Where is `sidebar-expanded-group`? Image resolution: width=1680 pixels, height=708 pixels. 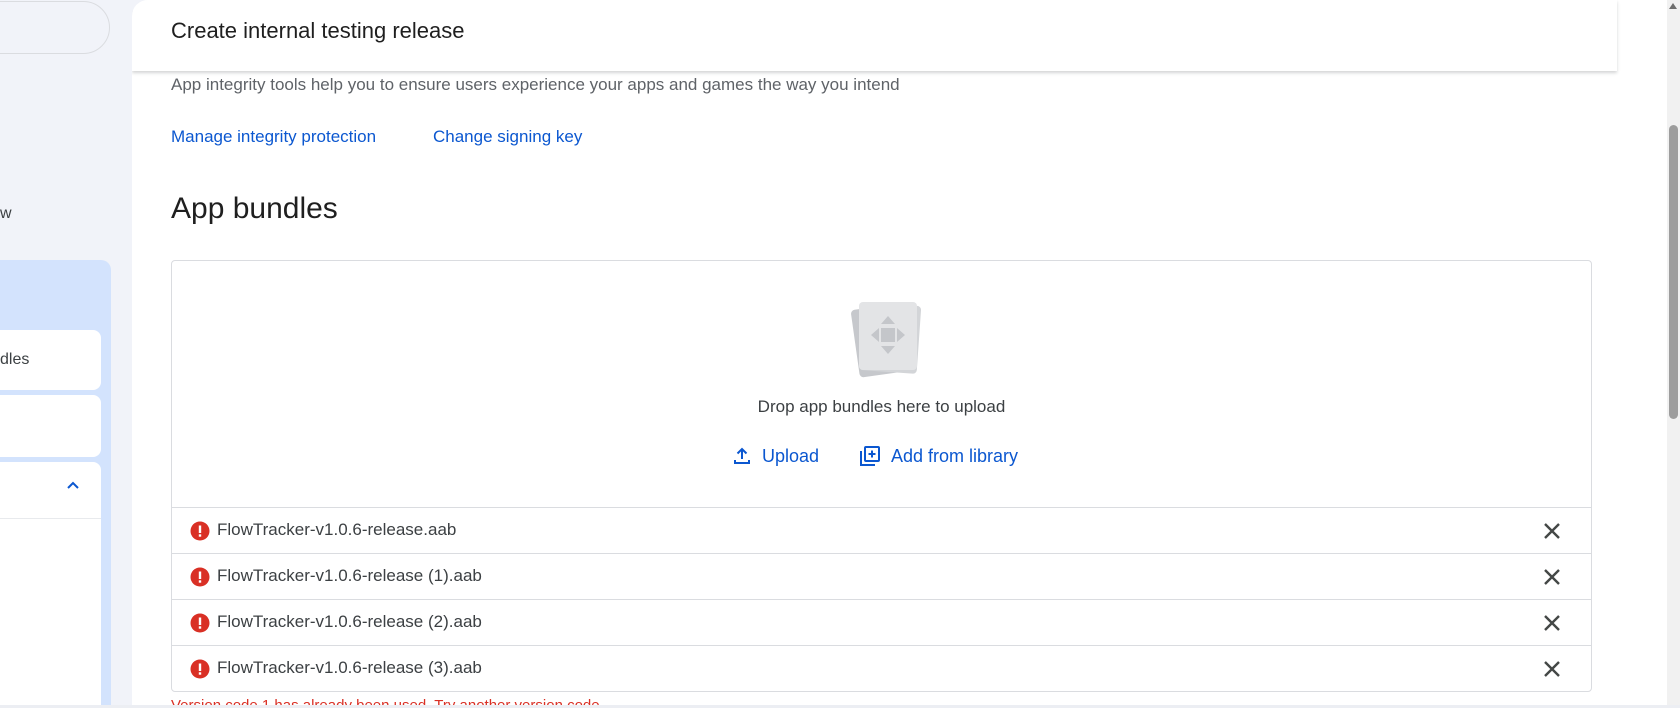
sidebar-expanded-group is located at coordinates (50, 585).